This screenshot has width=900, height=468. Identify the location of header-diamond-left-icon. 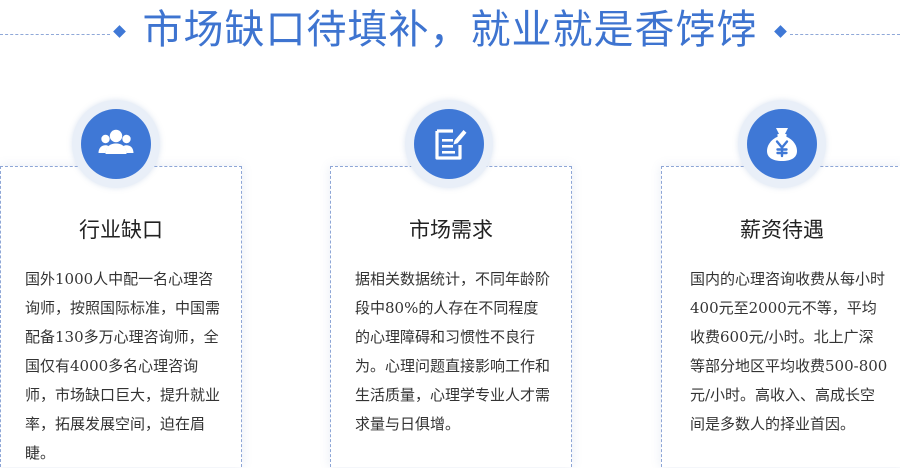
(119, 31).